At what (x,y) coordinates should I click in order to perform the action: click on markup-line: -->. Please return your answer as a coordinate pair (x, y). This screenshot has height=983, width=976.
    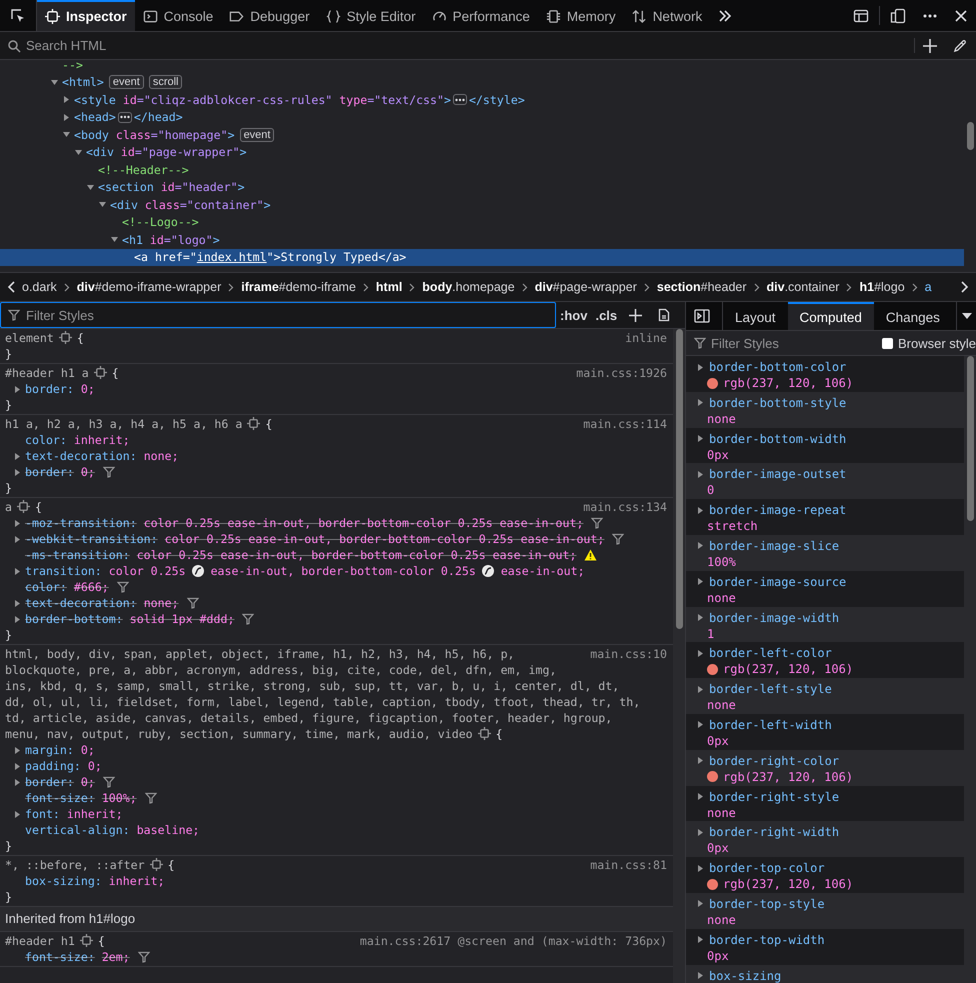
    Looking at the image, I should click on (482, 67).